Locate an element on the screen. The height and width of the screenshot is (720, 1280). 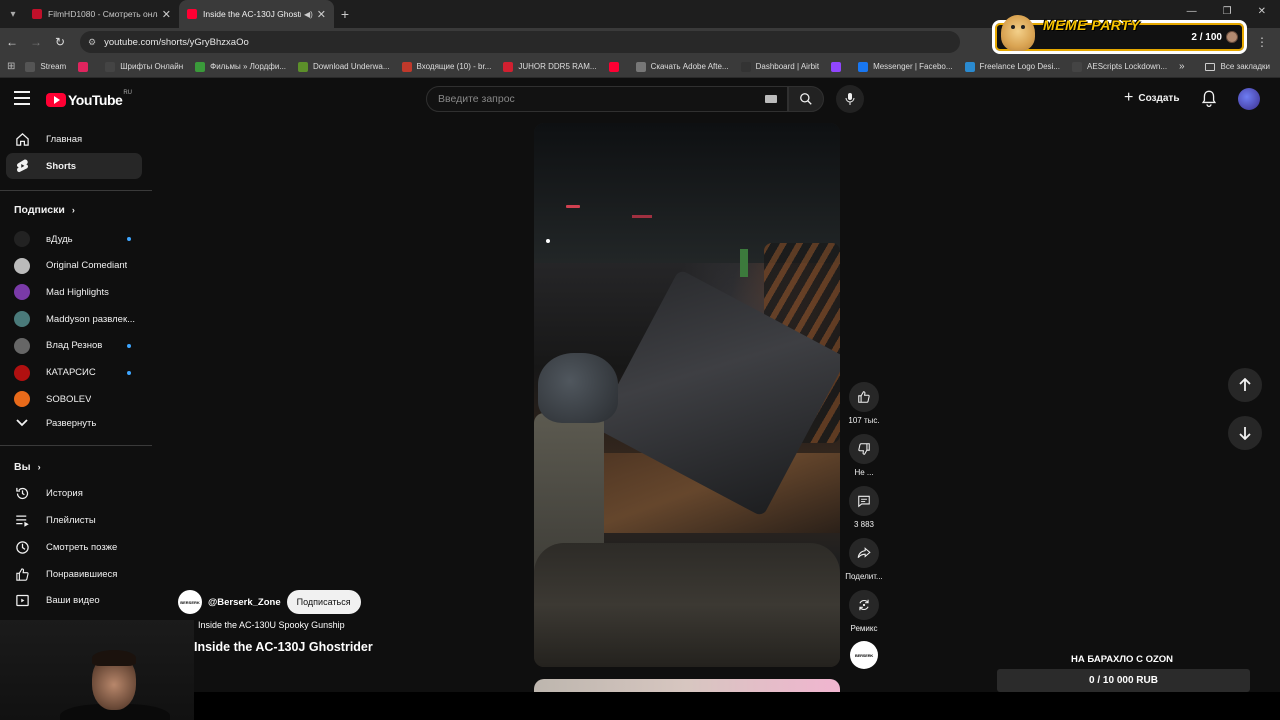
youtube-logo: YouTube RU is located at coordinates (89, 99).